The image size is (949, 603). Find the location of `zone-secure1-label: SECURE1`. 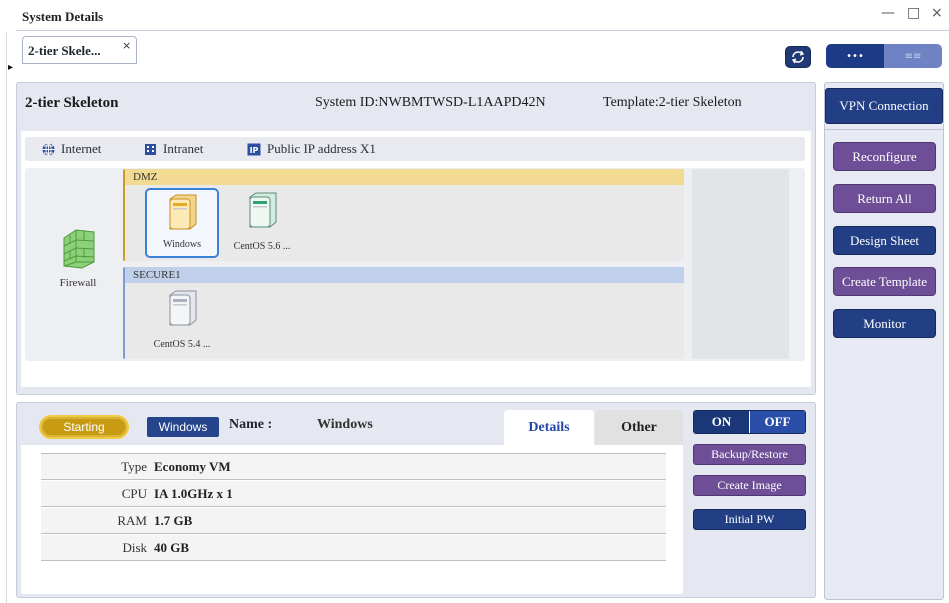

zone-secure1-label: SECURE1 is located at coordinates (404, 275).